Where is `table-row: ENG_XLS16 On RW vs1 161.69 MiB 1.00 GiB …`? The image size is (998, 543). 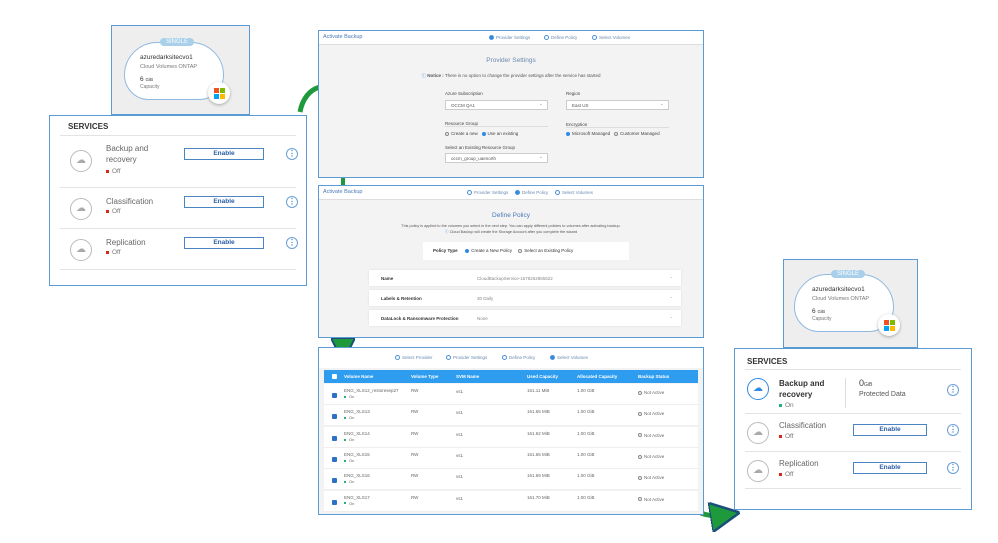 table-row: ENG_XLS16 On RW vs1 161.69 MiB 1.00 GiB … is located at coordinates (511, 480).